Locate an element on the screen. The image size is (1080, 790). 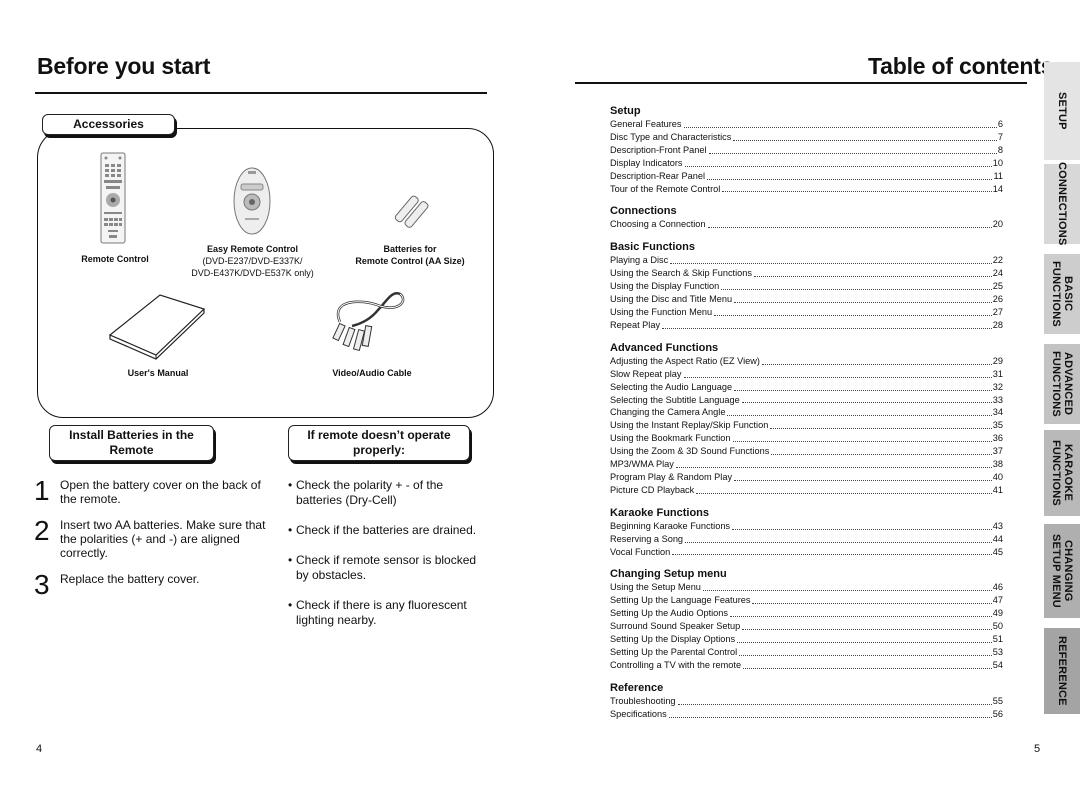
toc-entry: Specifications 56 is located at coordinates (806, 714).